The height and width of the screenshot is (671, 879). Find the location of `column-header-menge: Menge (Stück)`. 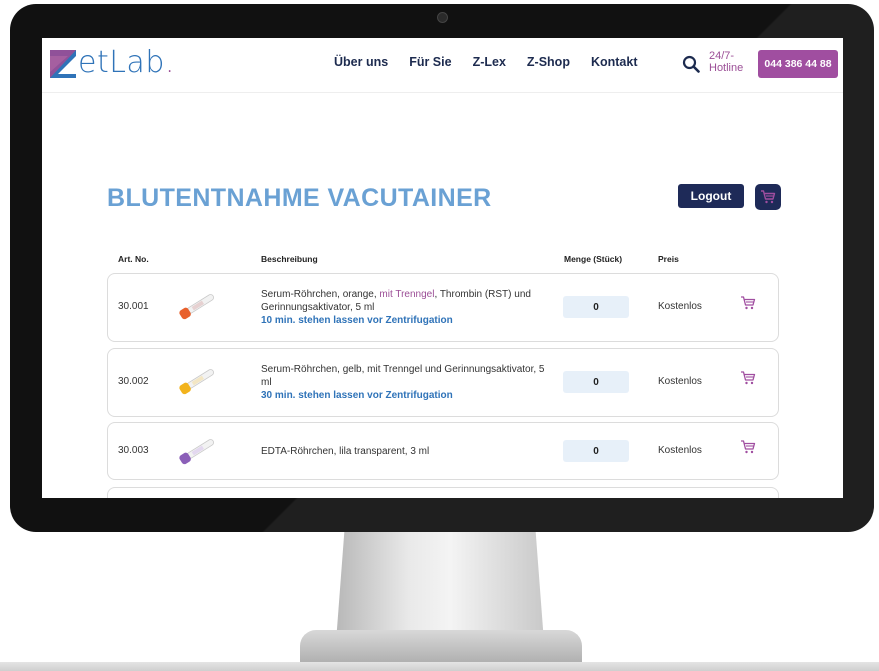

column-header-menge: Menge (Stück) is located at coordinates (593, 259).